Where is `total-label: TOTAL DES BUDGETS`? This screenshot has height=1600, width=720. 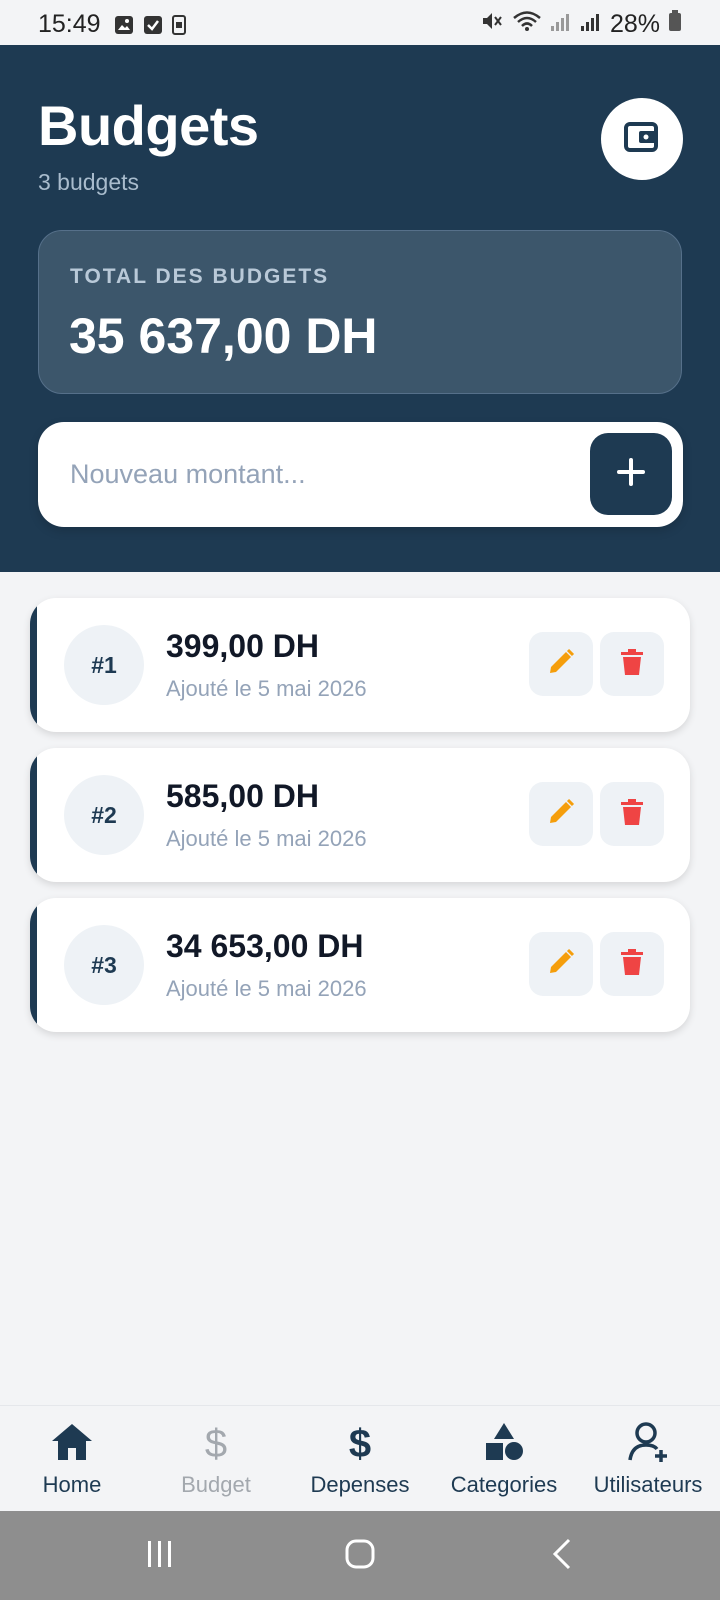
total-label: TOTAL DES BUDGETS is located at coordinates (200, 276).